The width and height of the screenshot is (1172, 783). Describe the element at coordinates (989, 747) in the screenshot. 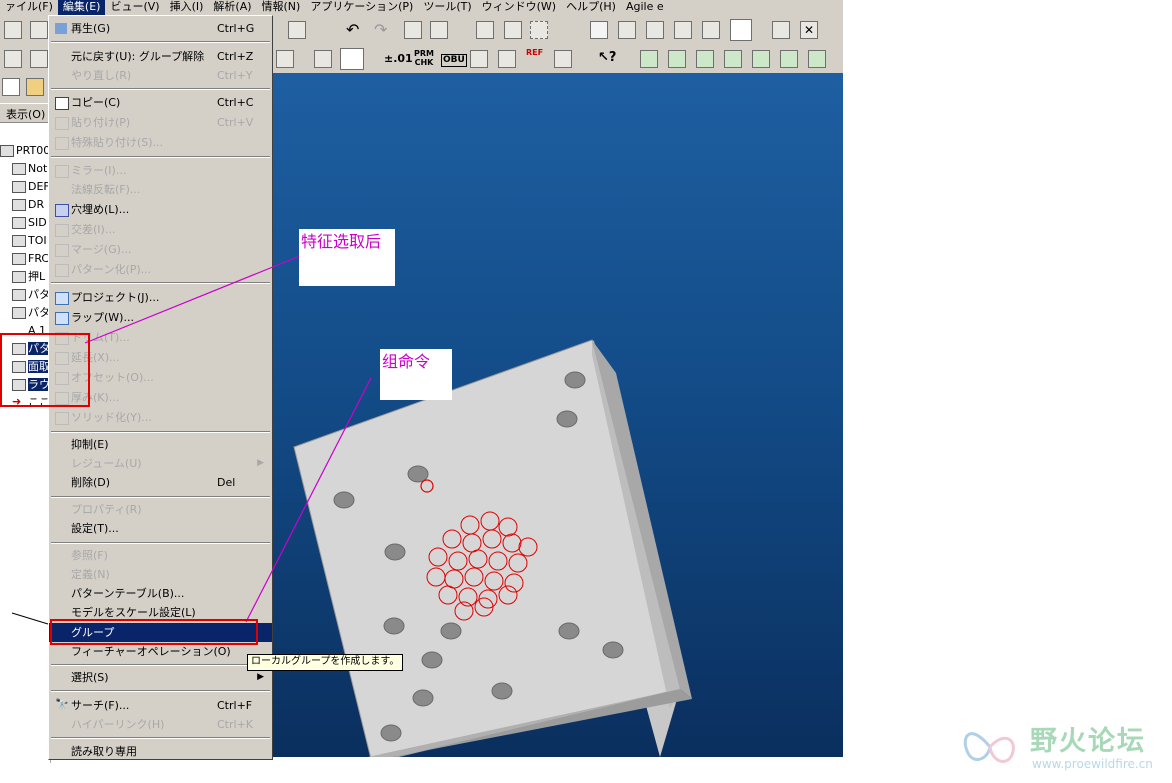

I see `butterfly-logo-icon` at that location.